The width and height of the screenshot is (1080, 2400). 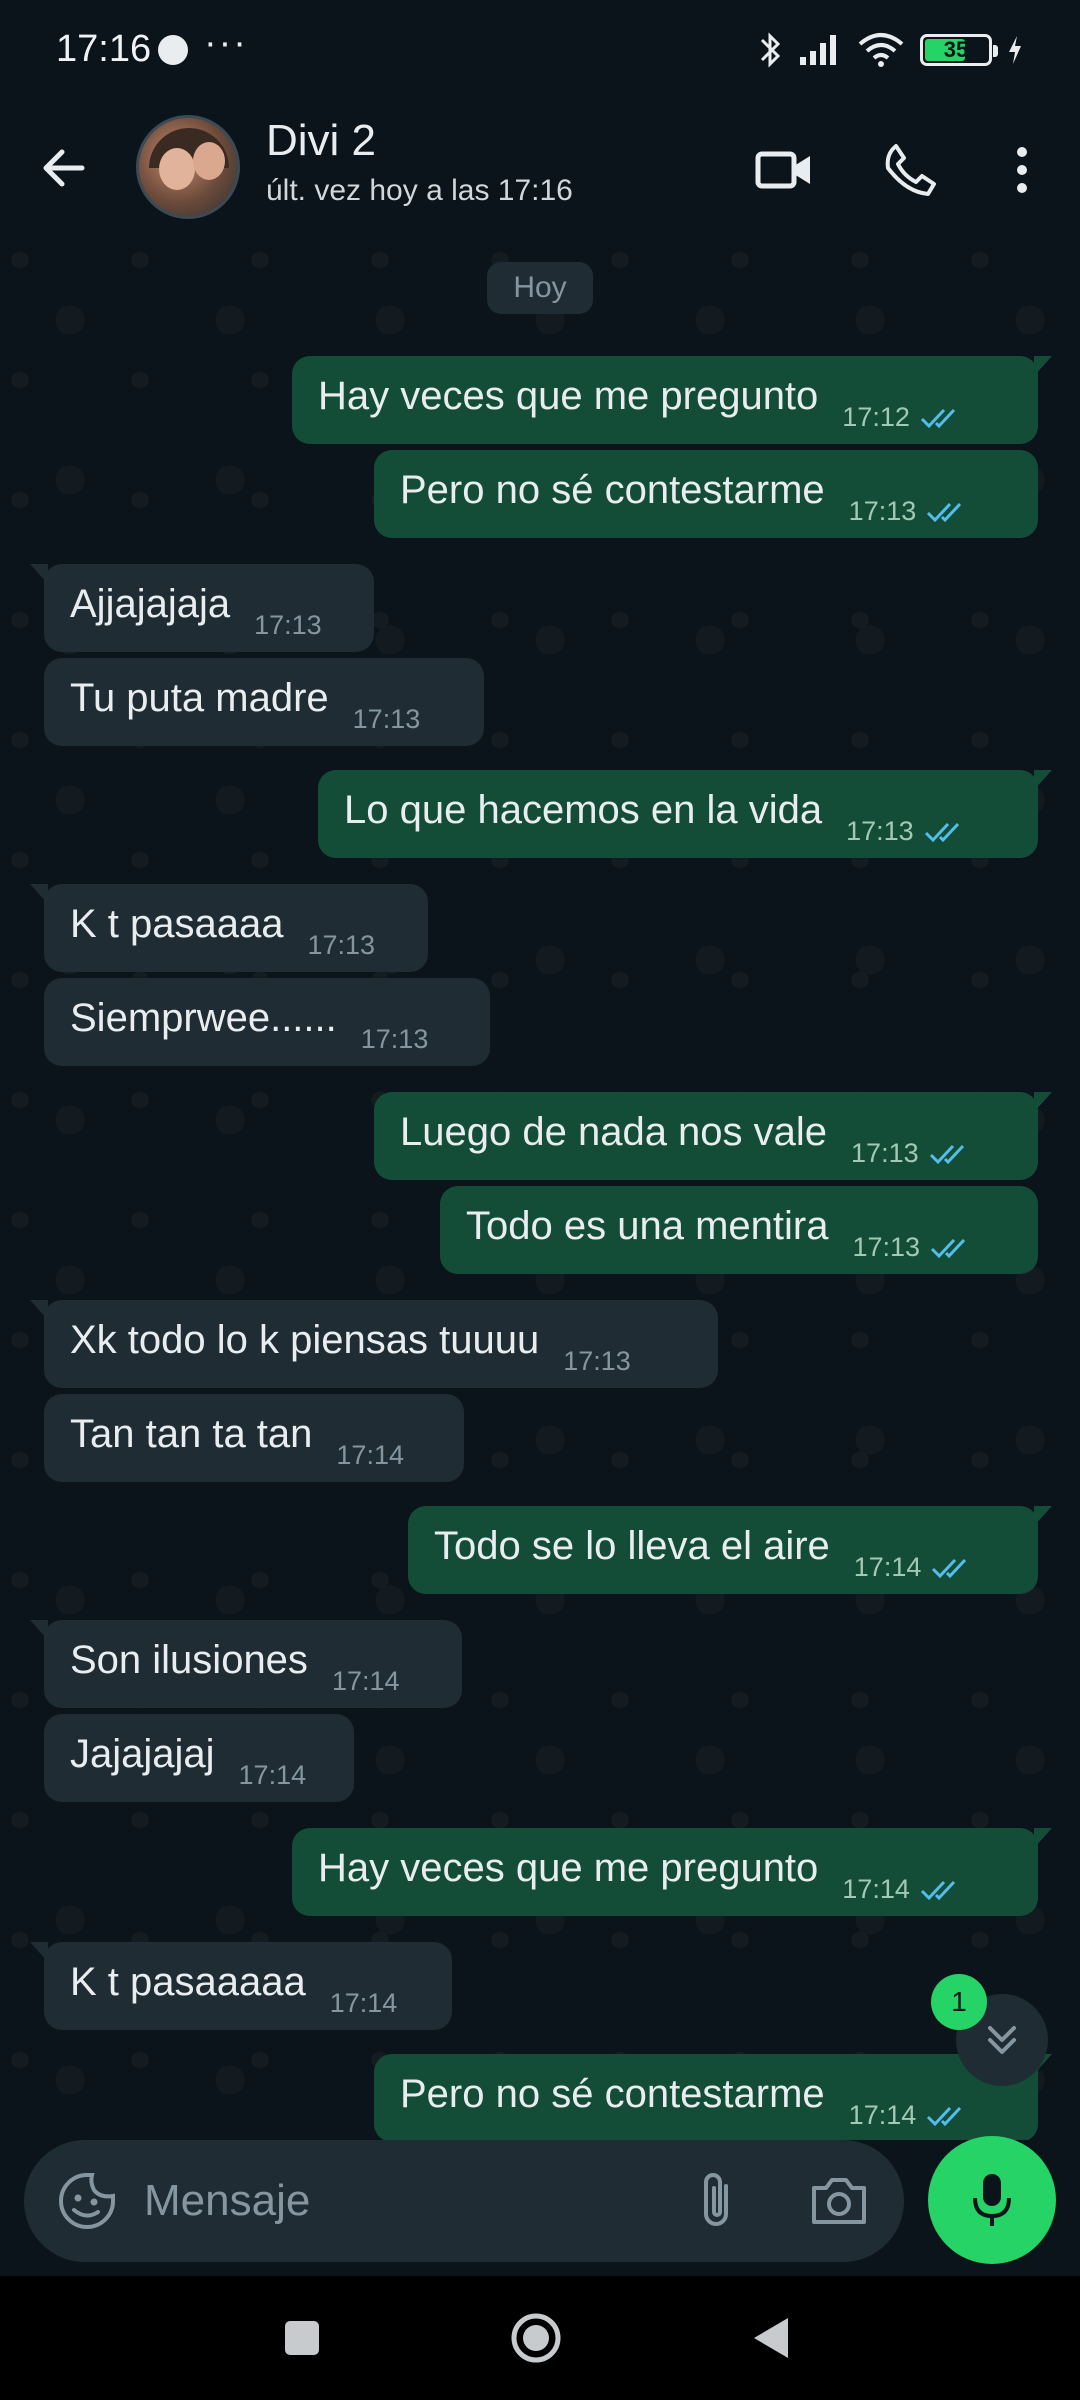 What do you see at coordinates (784, 170) in the screenshot?
I see `video-call-icon` at bounding box center [784, 170].